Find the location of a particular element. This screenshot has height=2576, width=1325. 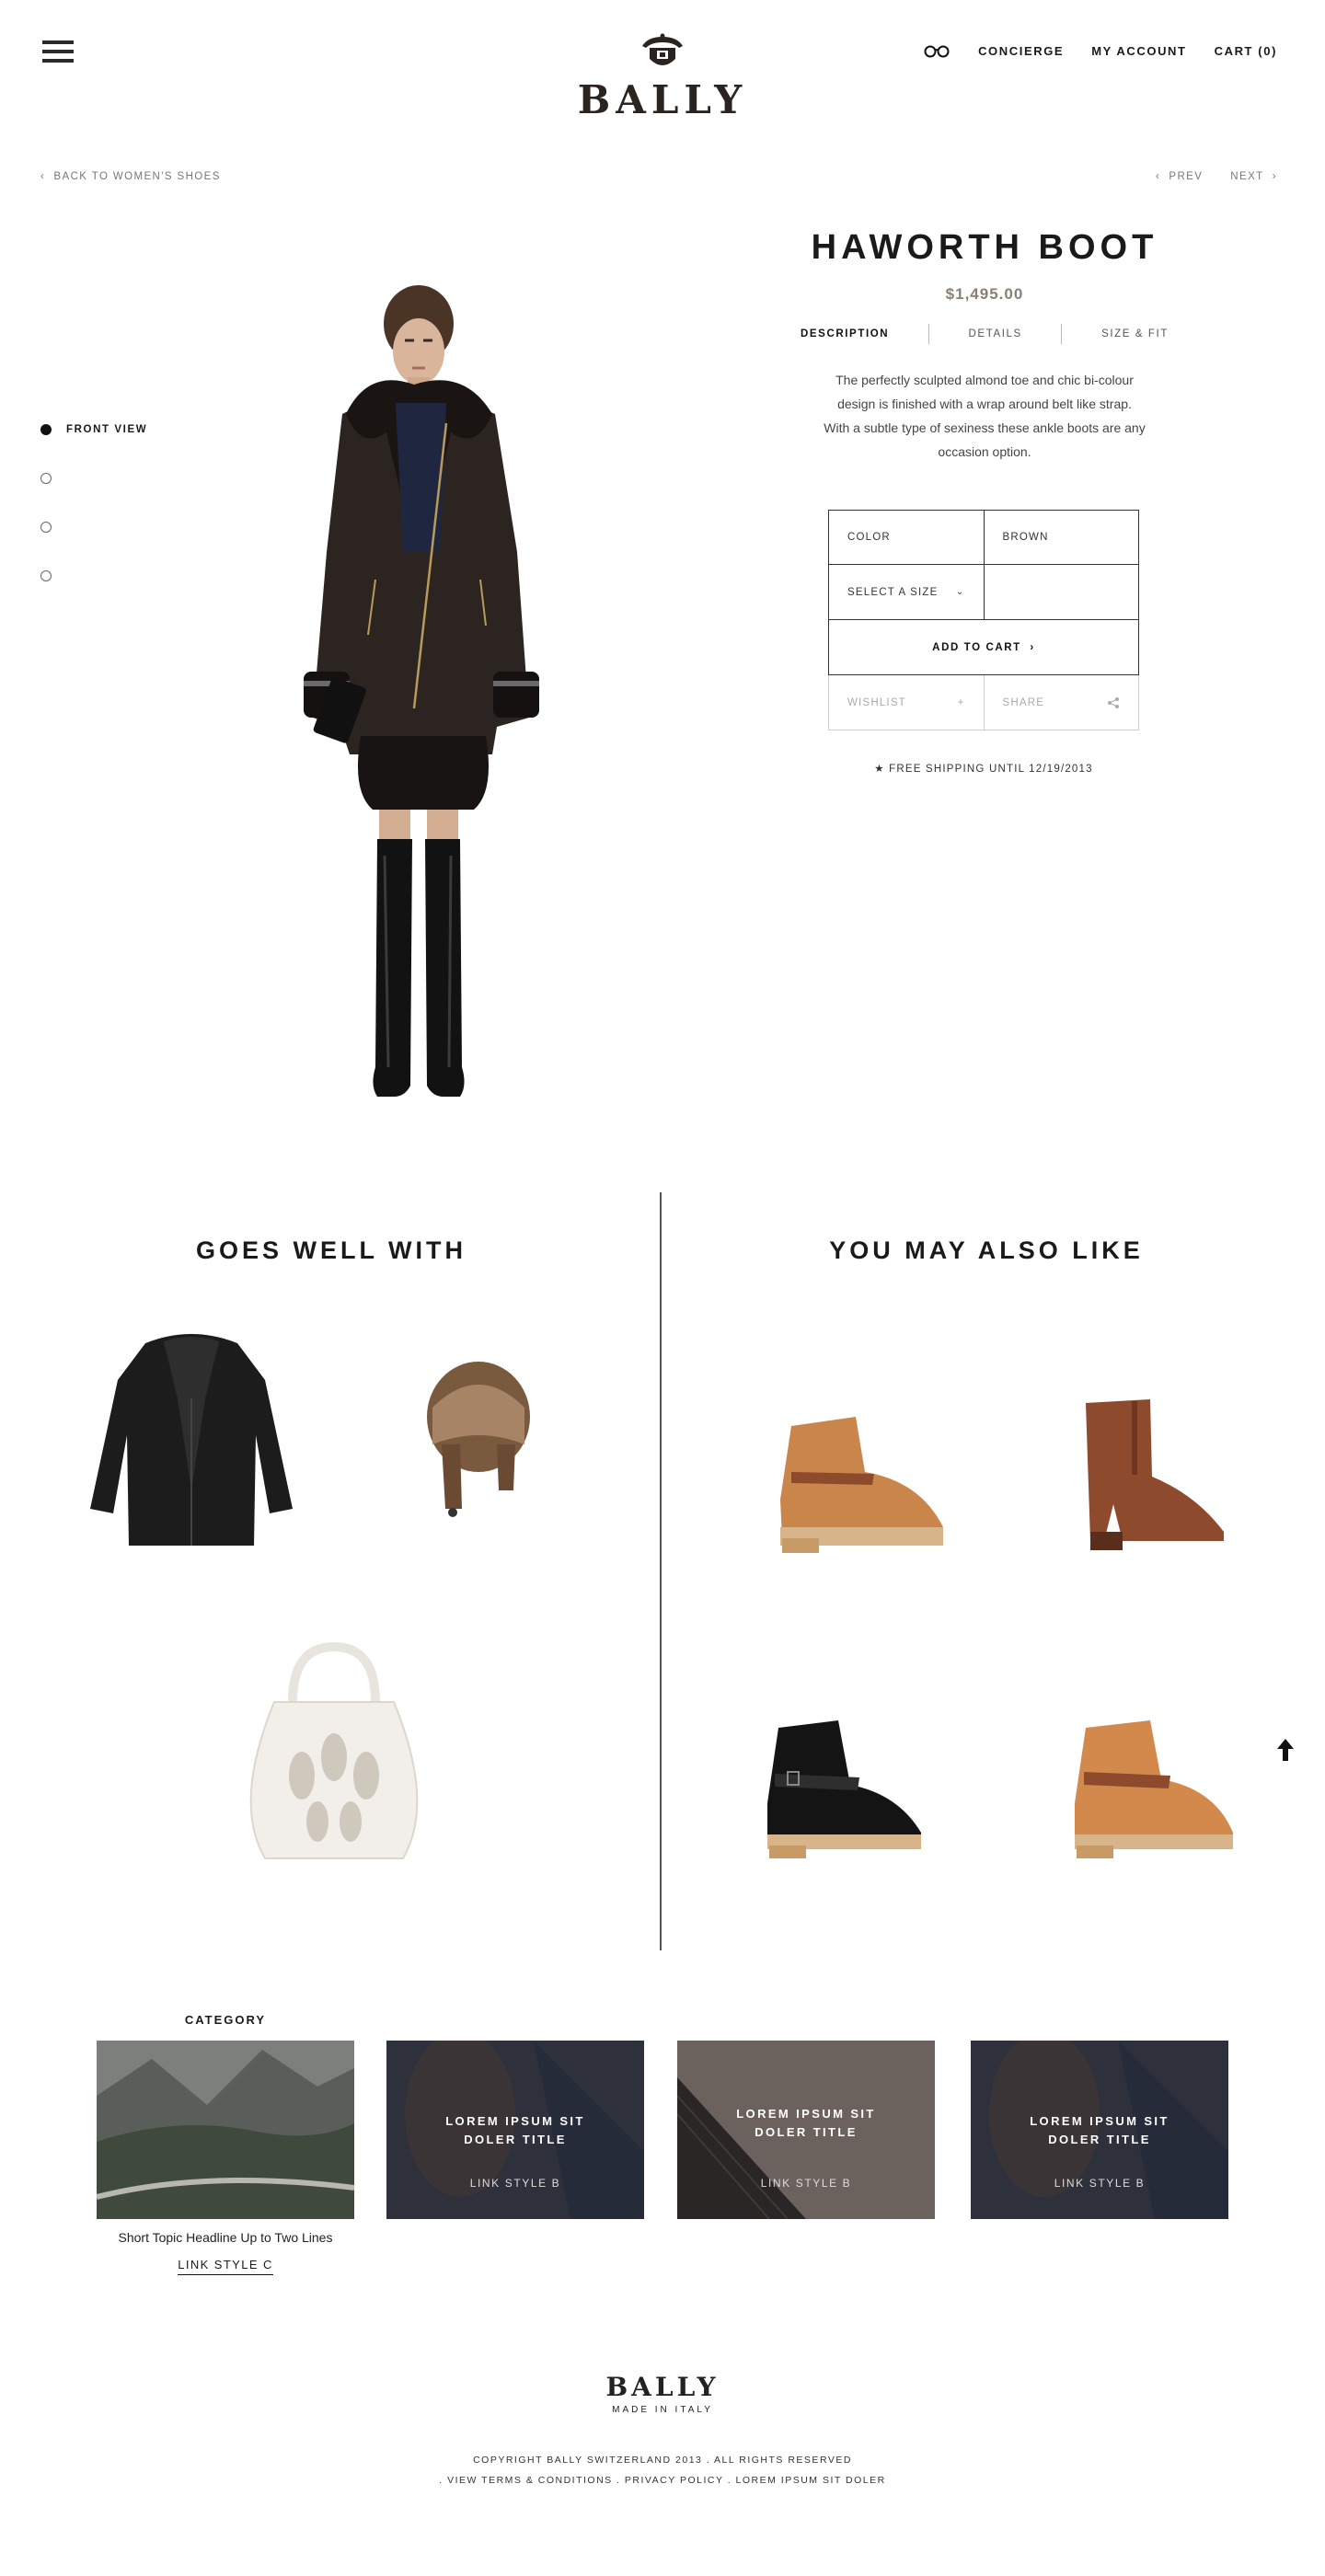

size-row: SELECT A SIZE ⌄ is located at coordinates (983, 592).